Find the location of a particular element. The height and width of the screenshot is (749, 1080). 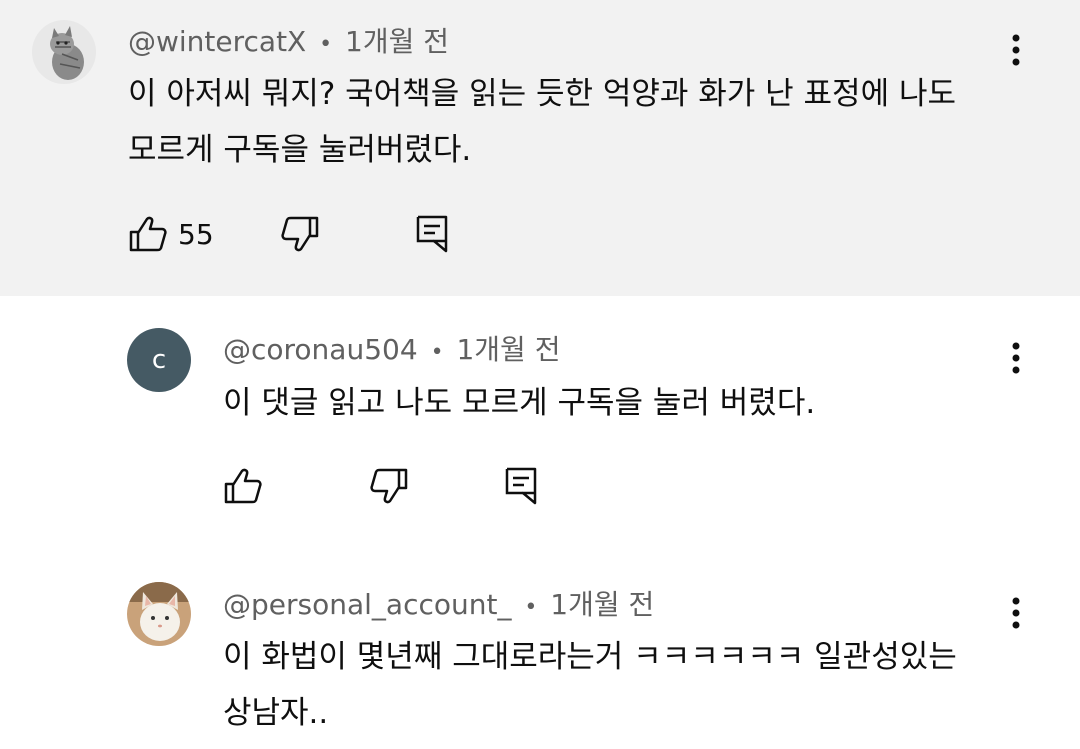

comment-meta: @coronau504 • 1개월 전 is located at coordinates (391, 351).